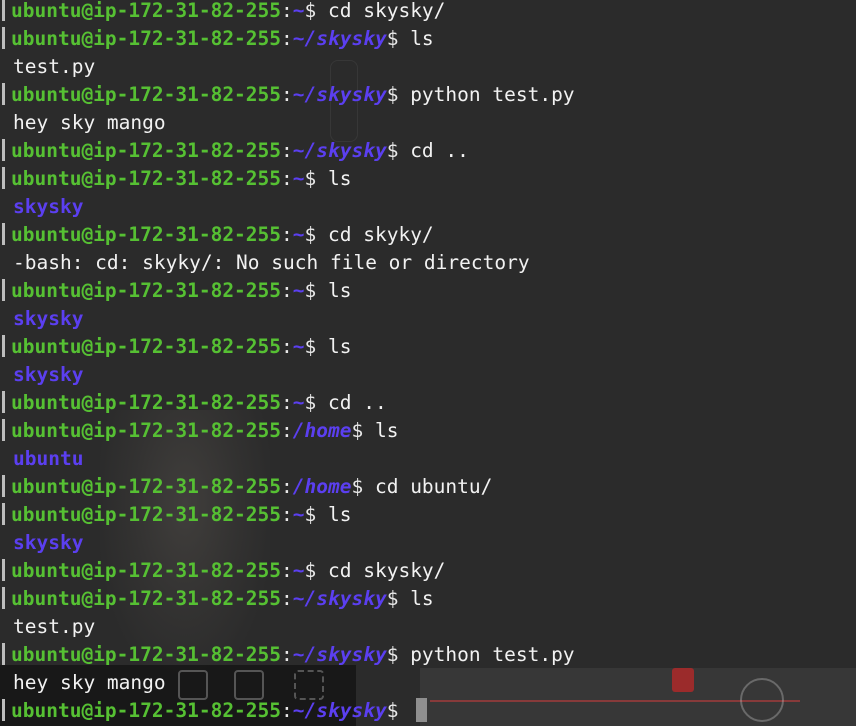 Image resolution: width=856 pixels, height=726 pixels. I want to click on prompt-line: ubuntu@ip-172-31-82-255:/home$ ls, so click(199, 431).